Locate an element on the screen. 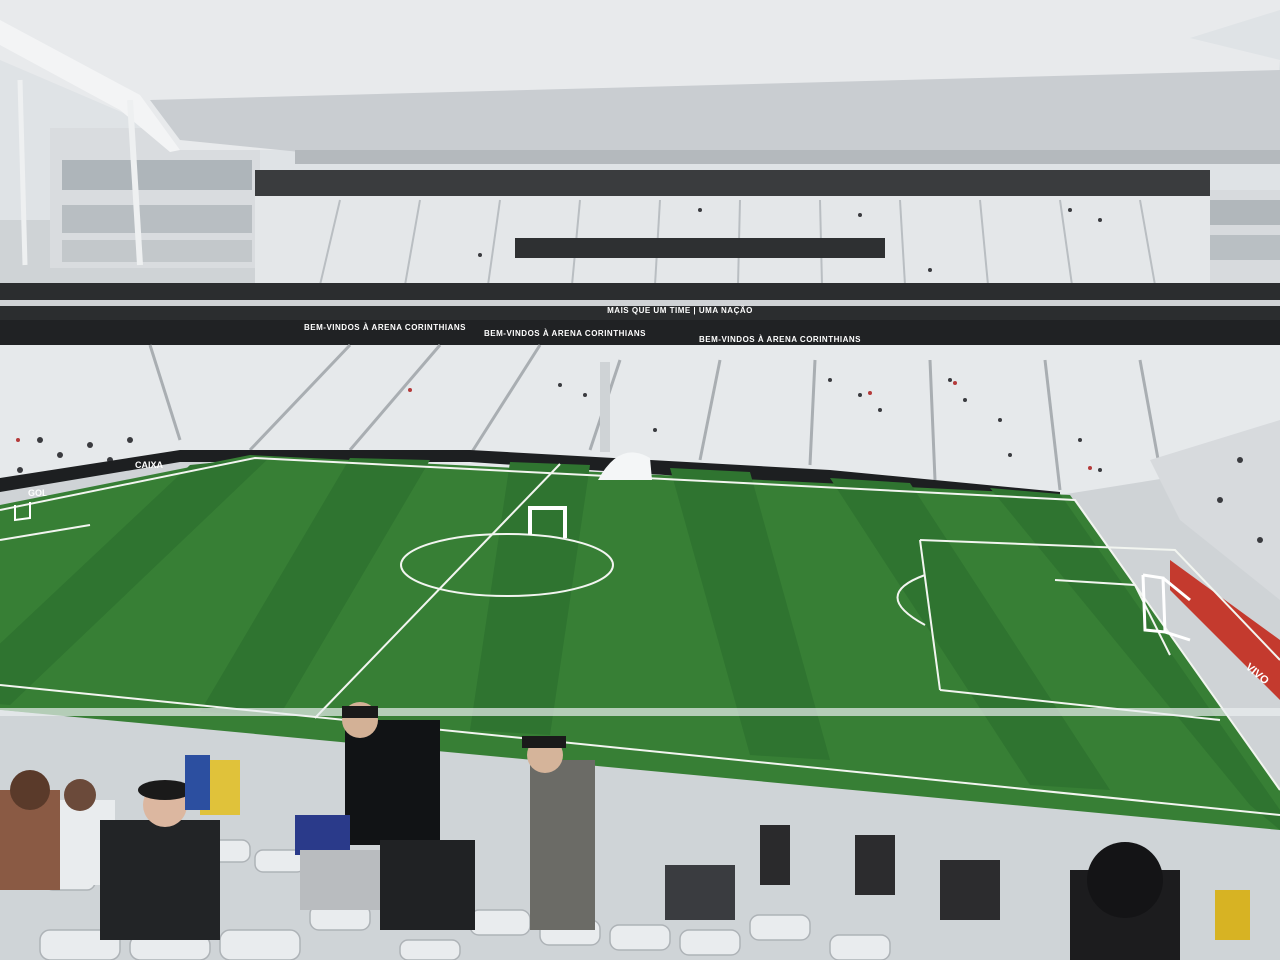 This screenshot has height=960, width=1280. ad-board-caixa: CAIXA is located at coordinates (149, 465).